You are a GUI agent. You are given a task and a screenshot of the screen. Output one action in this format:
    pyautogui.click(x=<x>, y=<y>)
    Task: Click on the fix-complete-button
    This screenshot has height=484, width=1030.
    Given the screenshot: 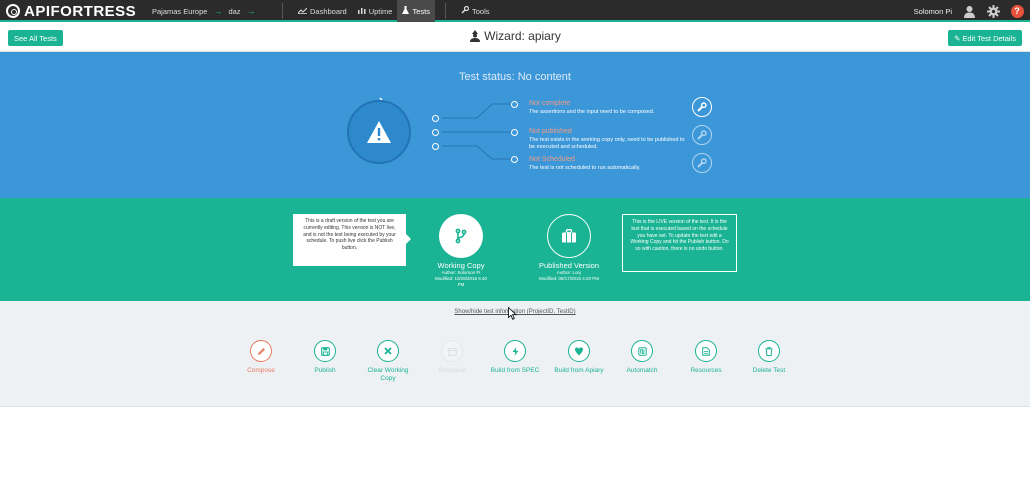 What is the action you would take?
    pyautogui.click(x=702, y=107)
    